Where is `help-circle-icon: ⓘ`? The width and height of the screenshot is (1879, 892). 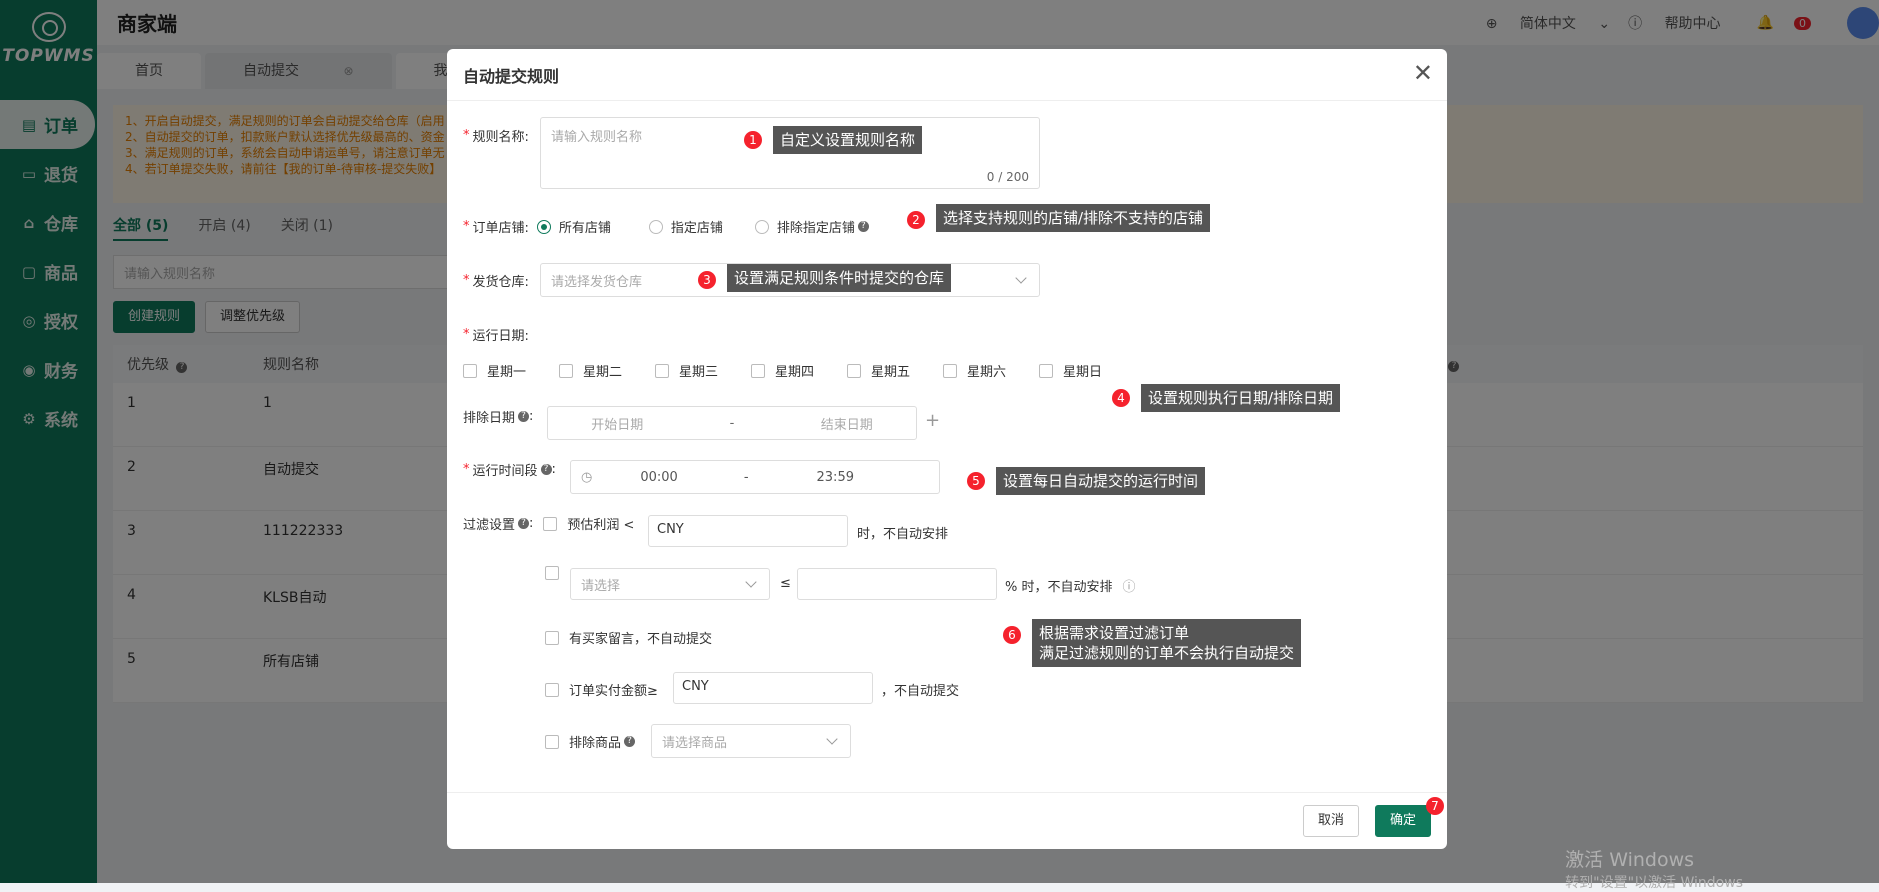
help-circle-icon: ⓘ is located at coordinates (1129, 585).